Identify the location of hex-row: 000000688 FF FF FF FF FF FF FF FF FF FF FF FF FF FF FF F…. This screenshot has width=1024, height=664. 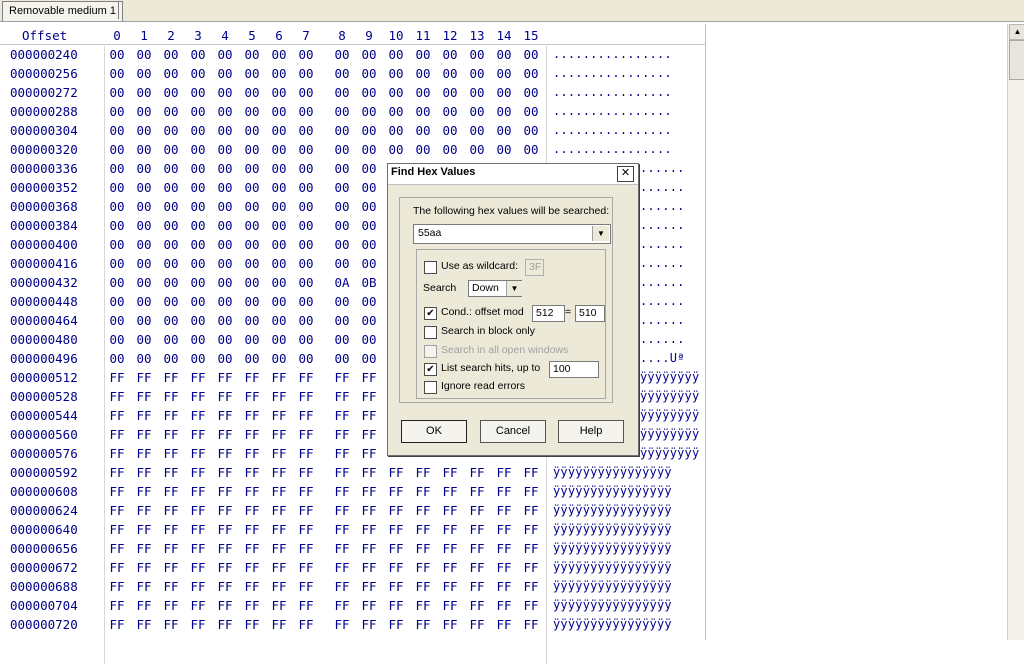
(352, 586).